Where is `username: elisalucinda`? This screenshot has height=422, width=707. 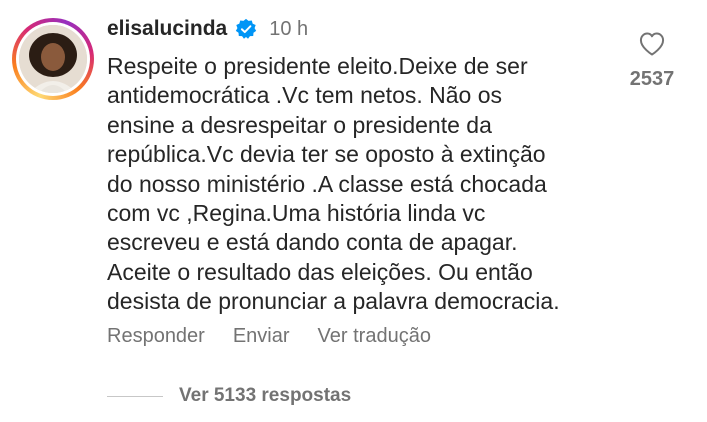
username: elisalucinda is located at coordinates (167, 29).